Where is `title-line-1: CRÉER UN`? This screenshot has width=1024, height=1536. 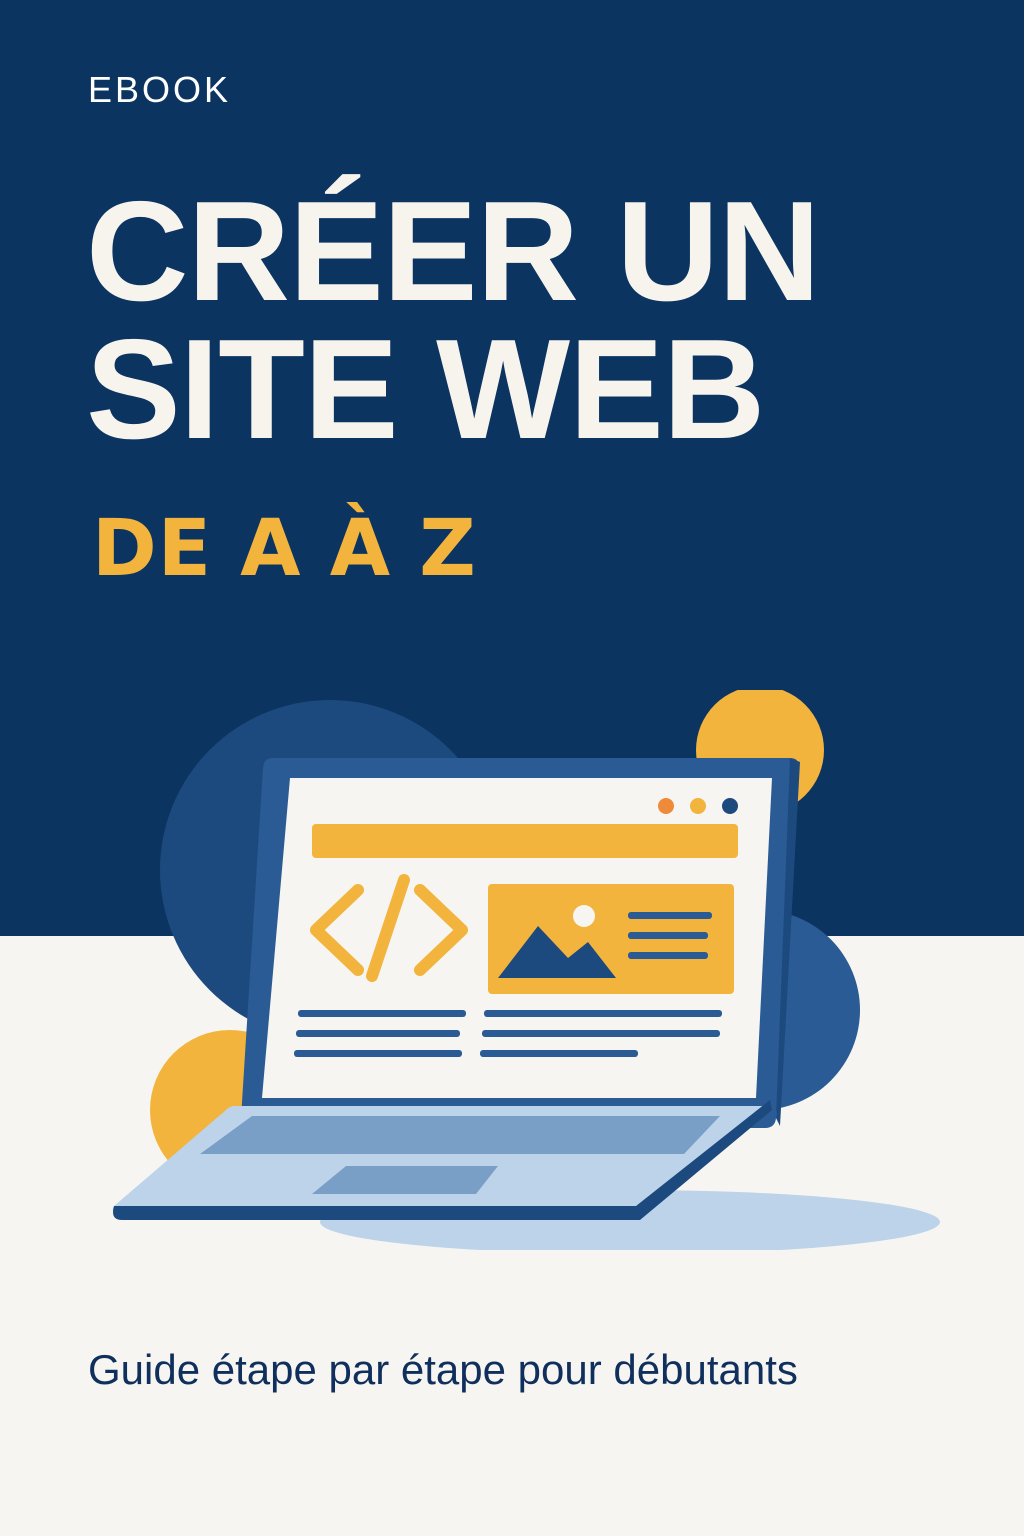
title-line-1: CRÉER UN is located at coordinates (453, 251).